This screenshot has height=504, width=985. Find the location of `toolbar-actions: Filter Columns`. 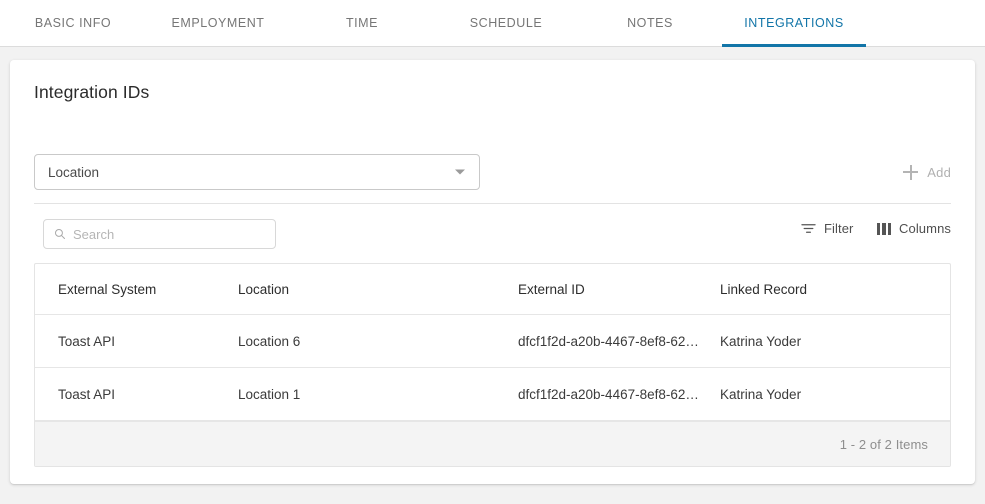

toolbar-actions: Filter Columns is located at coordinates (876, 228).